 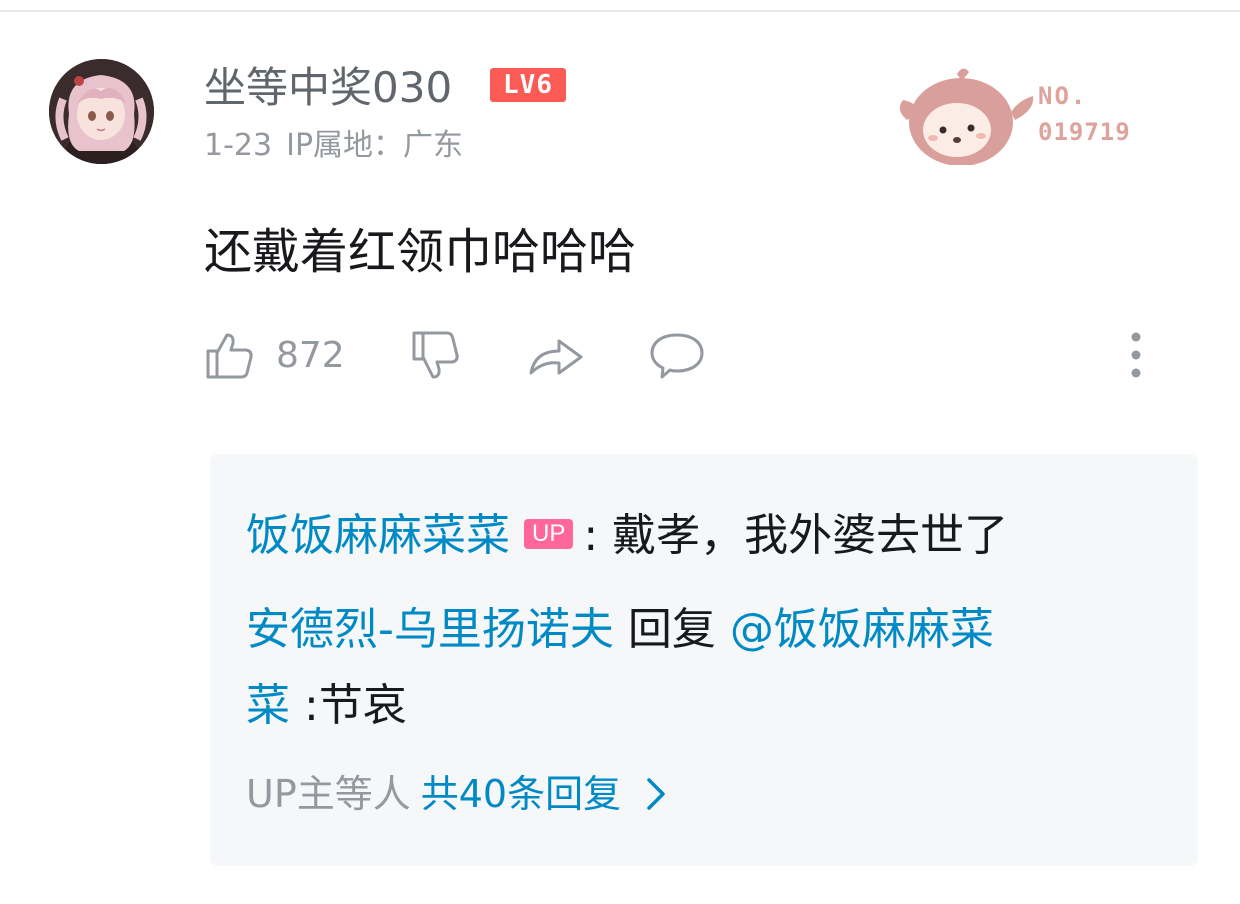 I want to click on thumbs-down-icon, so click(x=435, y=355).